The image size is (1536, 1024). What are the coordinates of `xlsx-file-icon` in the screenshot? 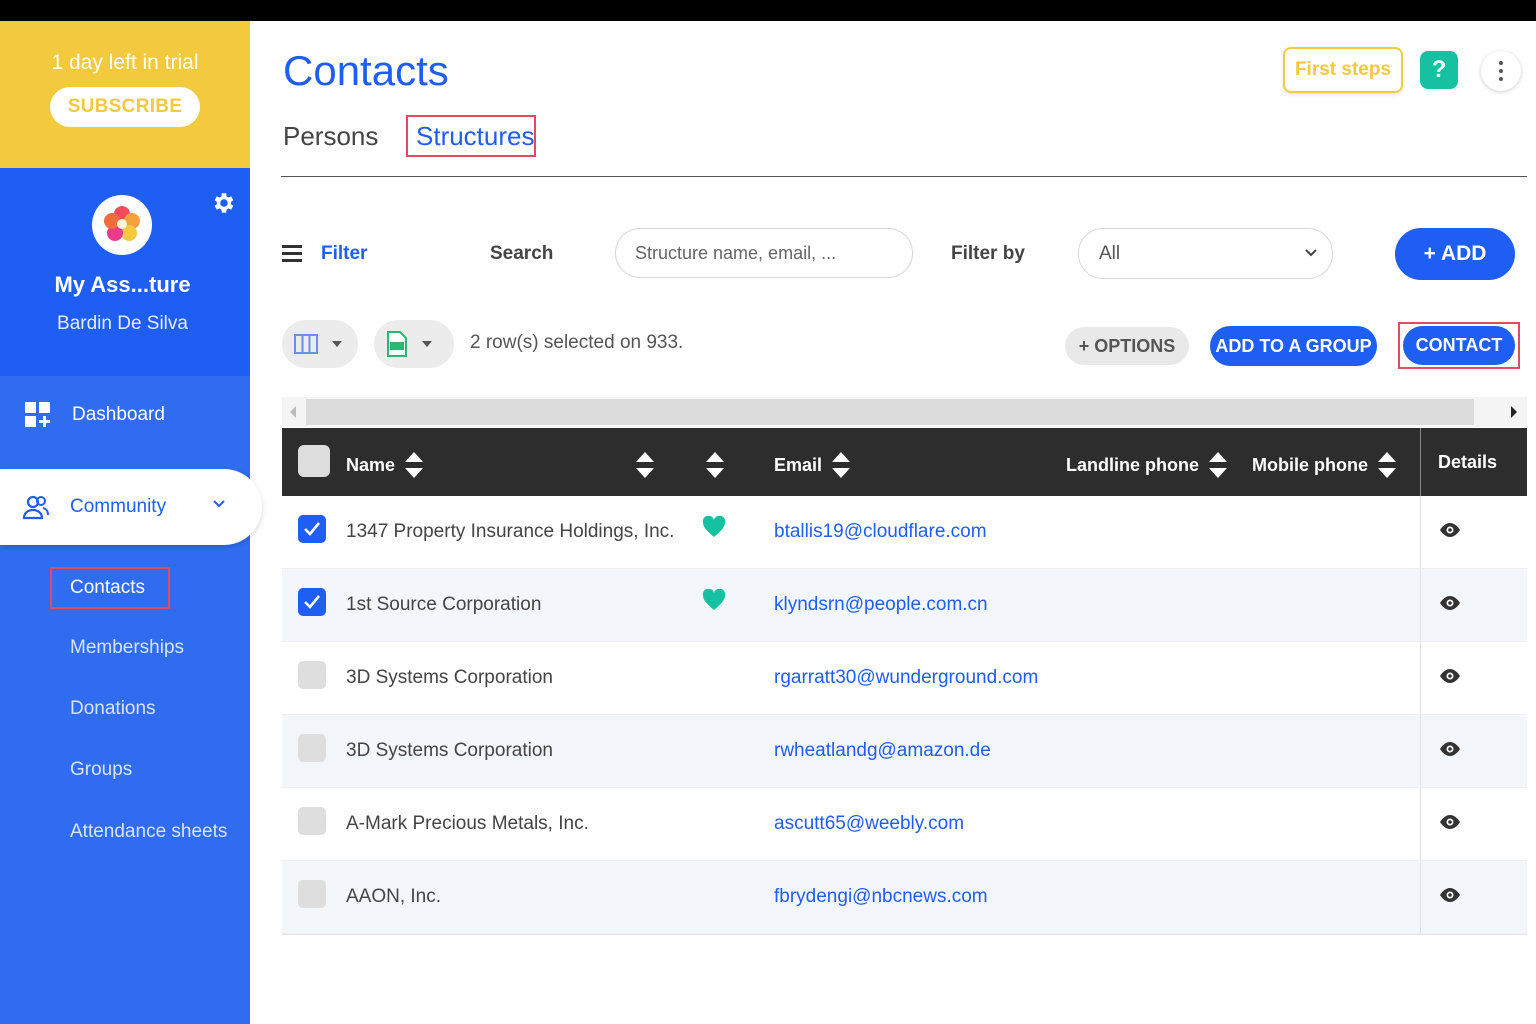 It's located at (397, 344).